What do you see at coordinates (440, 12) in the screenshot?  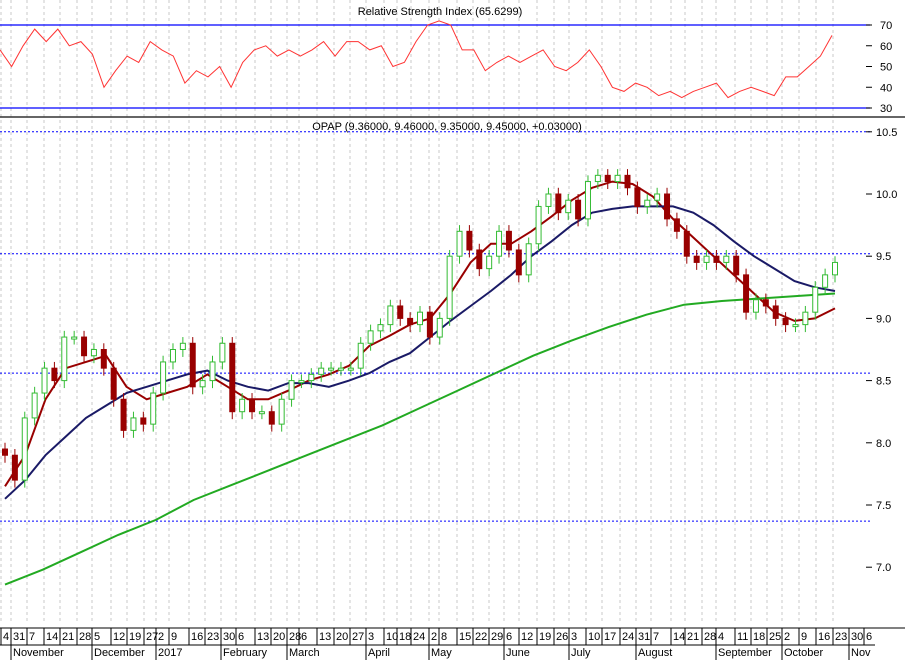 I see `rsi-title: Relative Strength Index (65.6299)` at bounding box center [440, 12].